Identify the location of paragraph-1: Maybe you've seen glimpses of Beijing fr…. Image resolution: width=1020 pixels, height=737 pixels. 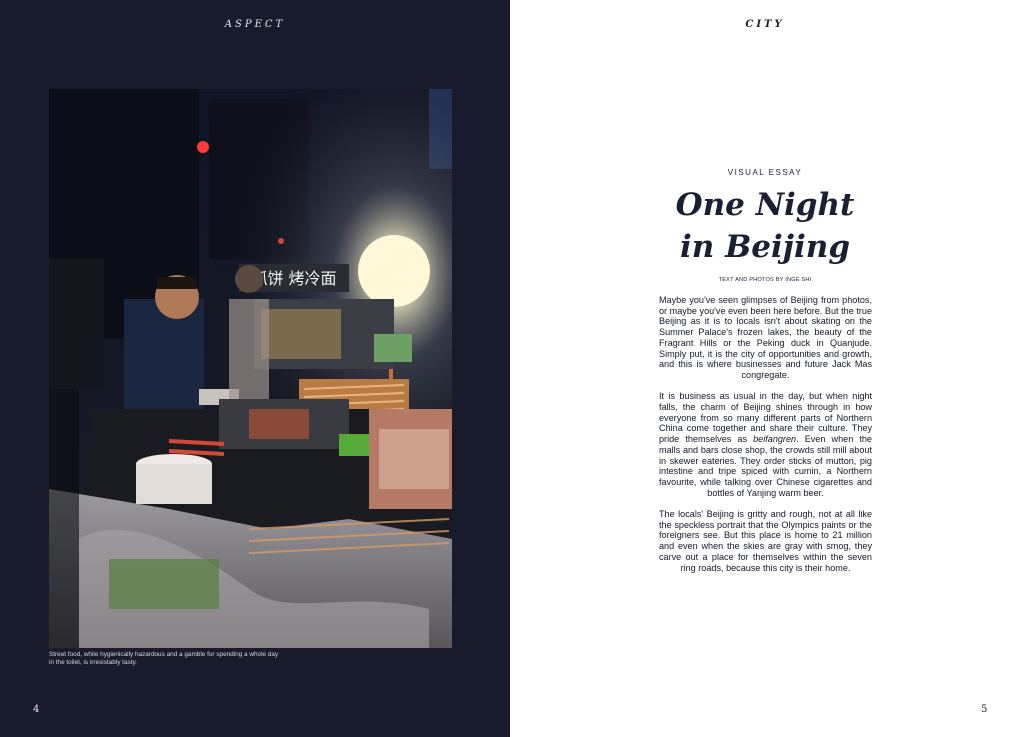
(765, 337).